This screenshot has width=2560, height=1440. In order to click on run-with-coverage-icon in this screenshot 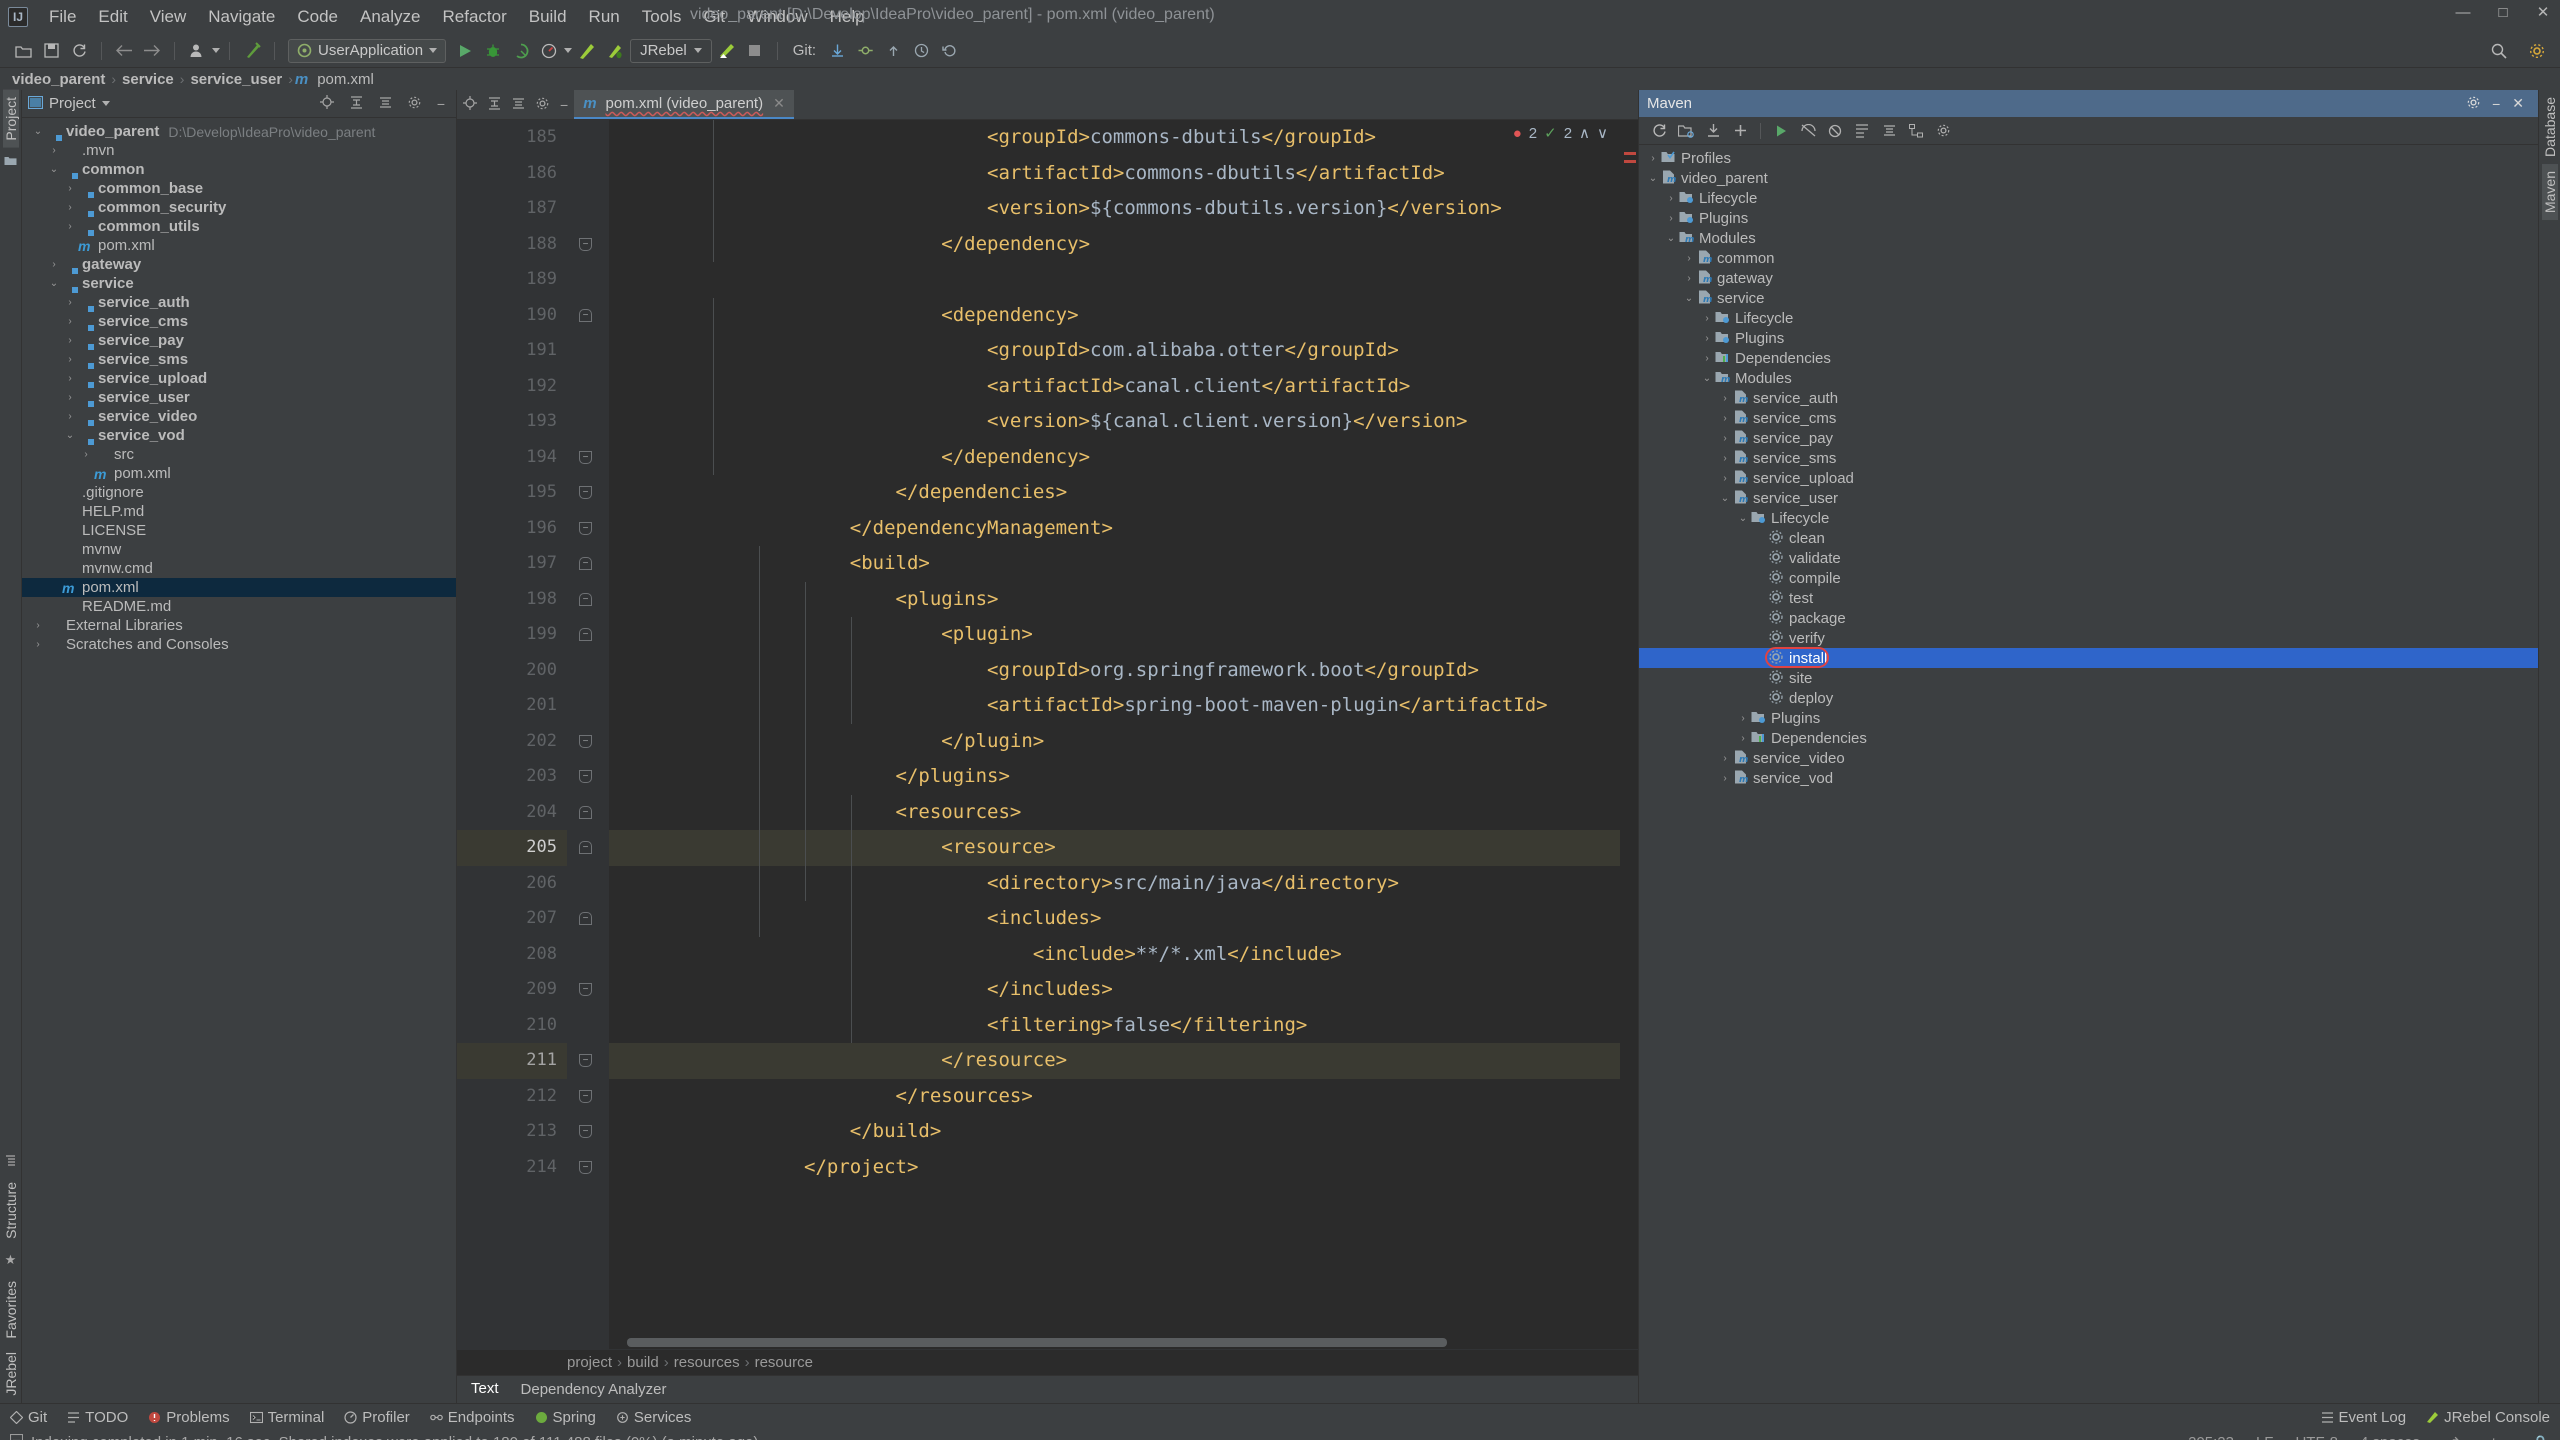, I will do `click(521, 51)`.